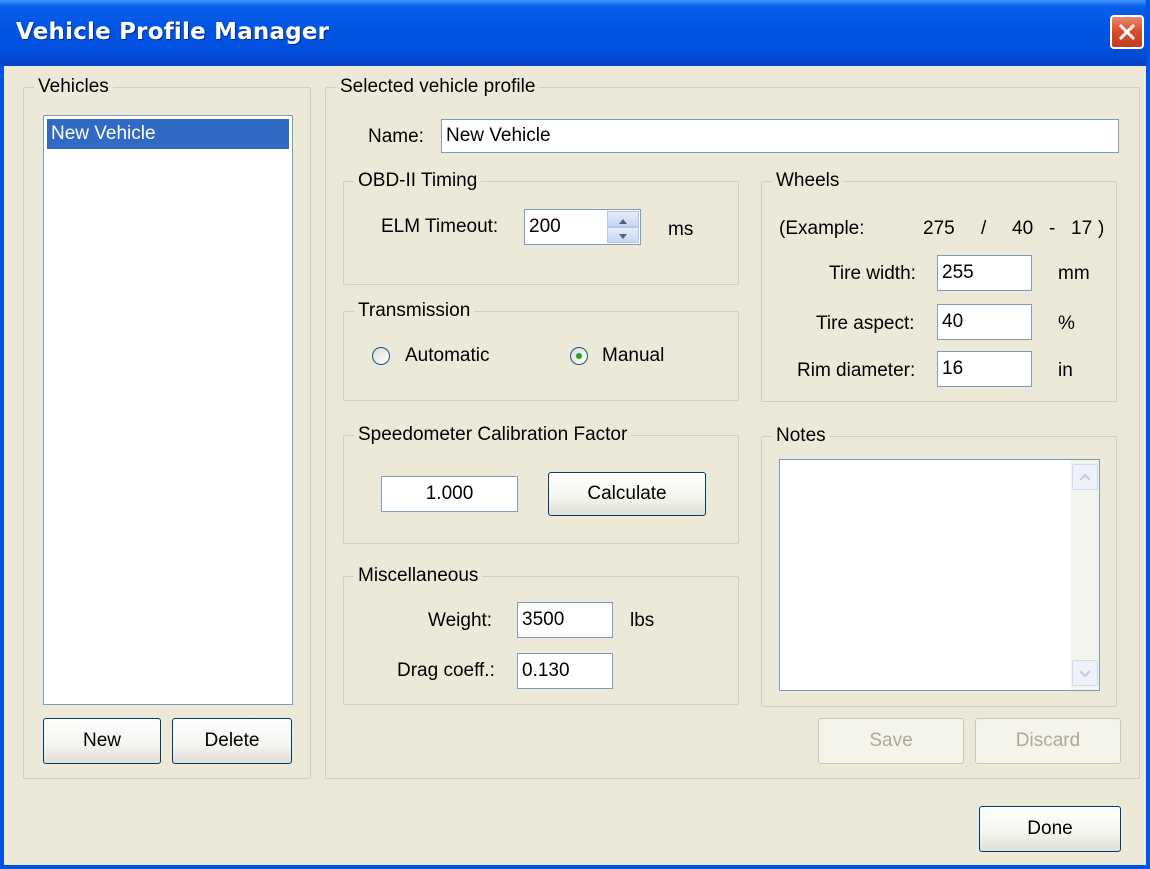 The image size is (1150, 869). What do you see at coordinates (1048, 741) in the screenshot?
I see `discard-button: Discard` at bounding box center [1048, 741].